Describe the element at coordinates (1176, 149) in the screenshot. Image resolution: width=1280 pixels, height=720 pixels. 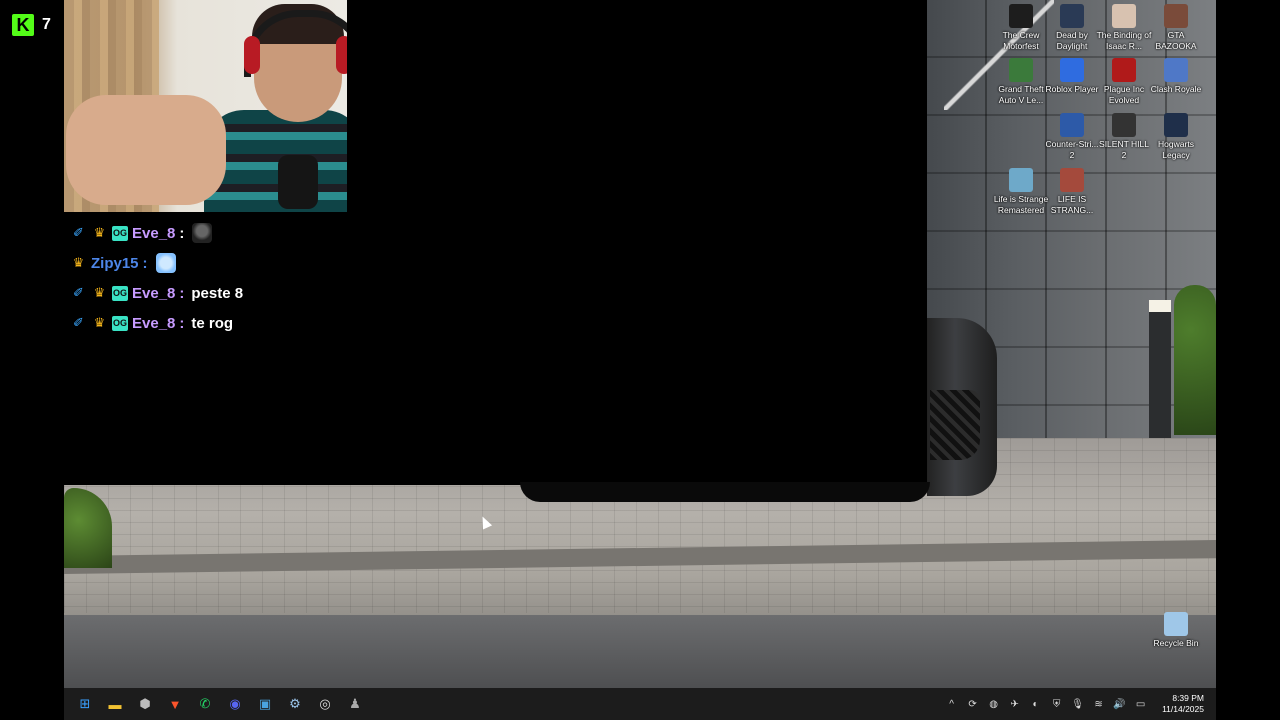
I see `desktop-icon-label: Hogwarts Legacy` at that location.